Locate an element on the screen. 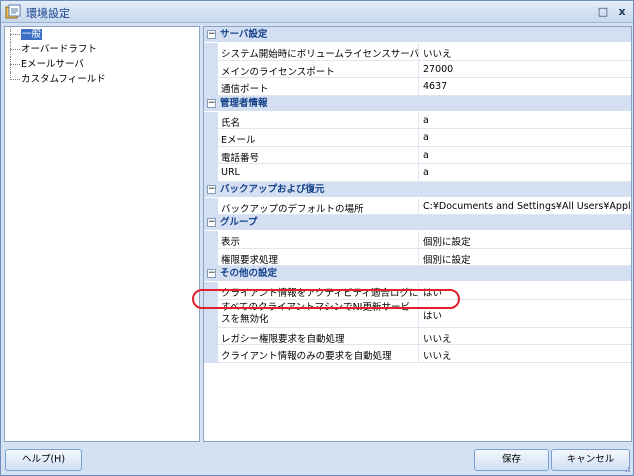 The image size is (634, 476). property-row: 表示 個別に設定 is located at coordinates (417, 240).